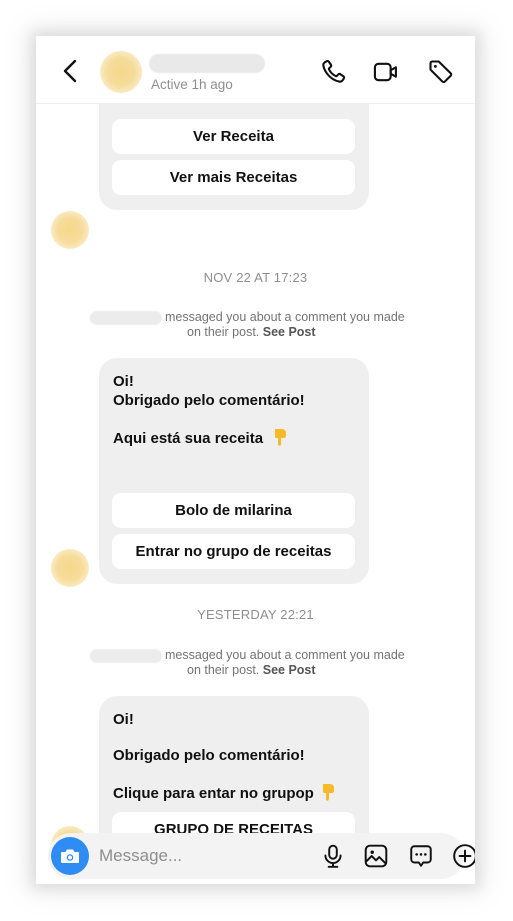 This screenshot has width=513, height=921. Describe the element at coordinates (192, 84) in the screenshot. I see `contact-status: Active 1h ago` at that location.